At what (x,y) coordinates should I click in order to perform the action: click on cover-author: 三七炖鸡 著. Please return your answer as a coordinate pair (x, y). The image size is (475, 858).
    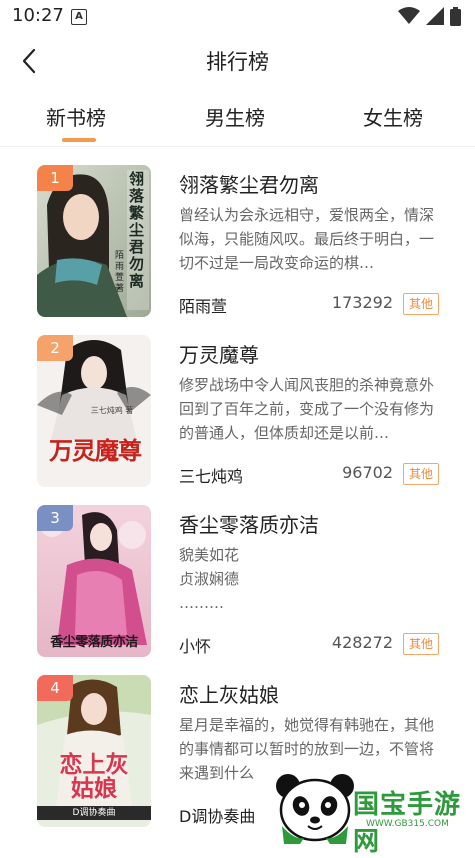
    Looking at the image, I should click on (112, 410).